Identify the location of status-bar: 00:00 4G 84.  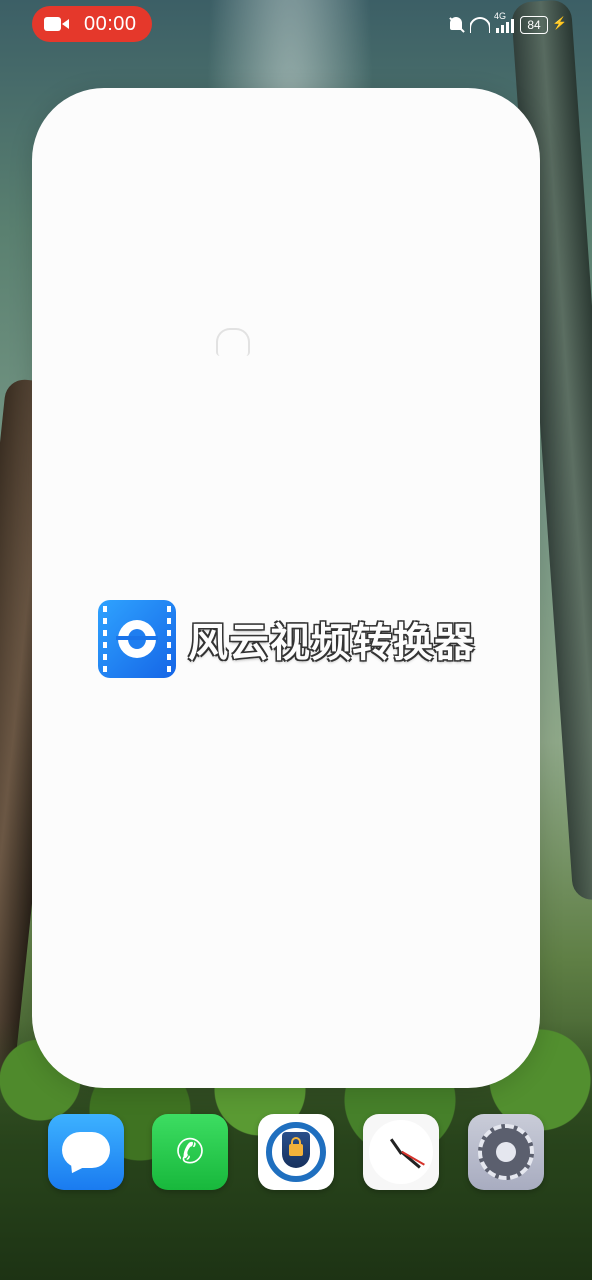
(296, 24).